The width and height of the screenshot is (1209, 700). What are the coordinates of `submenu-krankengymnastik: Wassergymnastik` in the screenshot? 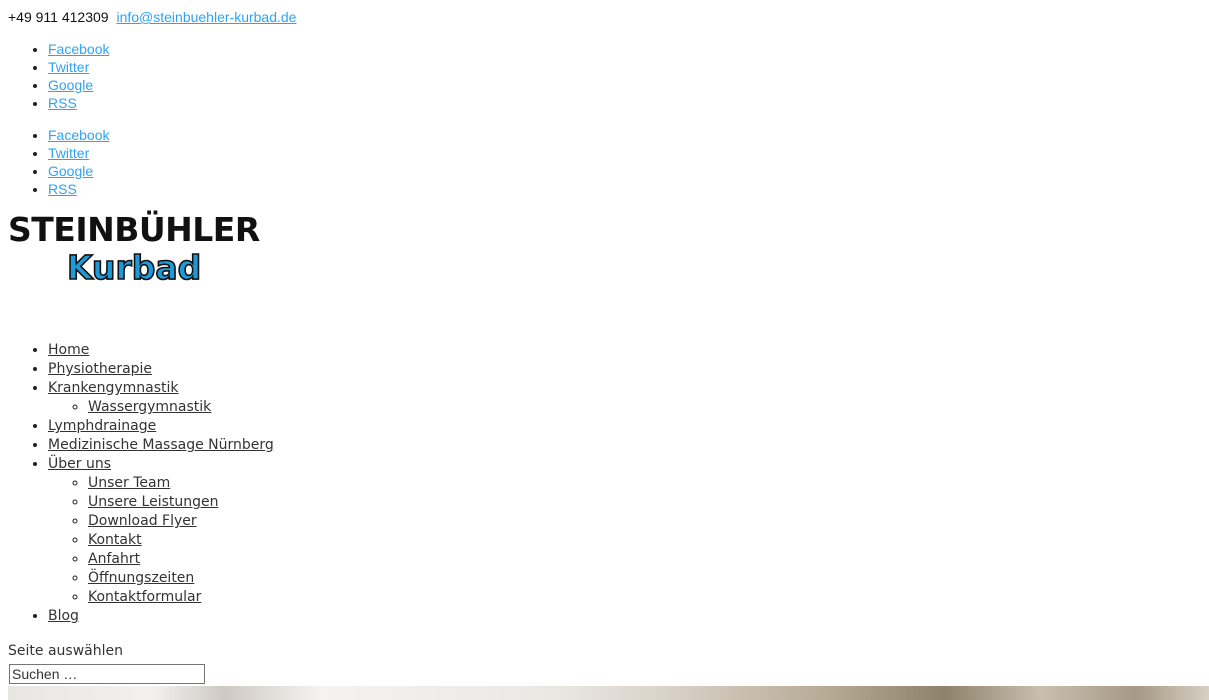 It's located at (161, 407).